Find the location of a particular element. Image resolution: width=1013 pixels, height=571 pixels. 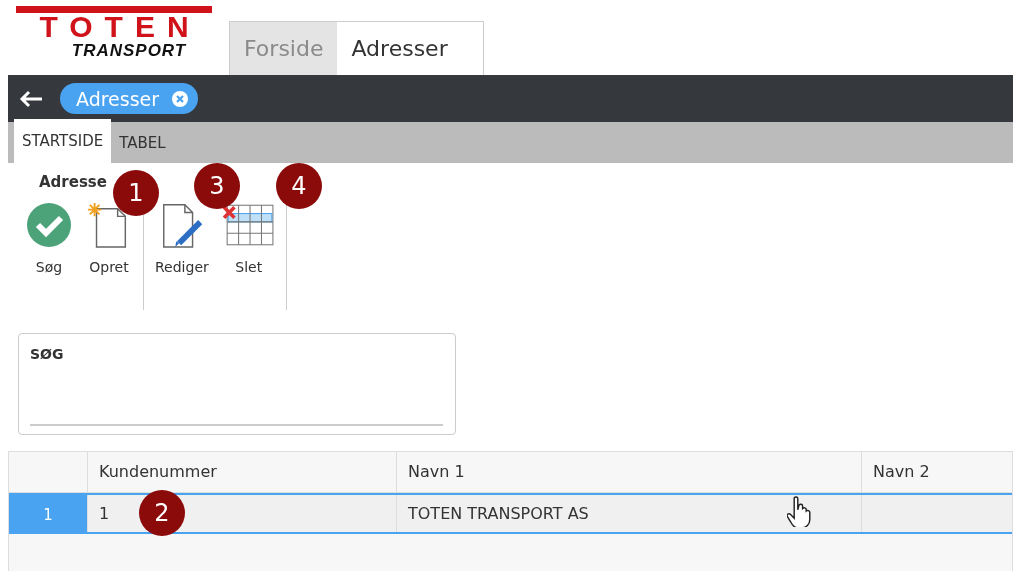

search-label: SØG is located at coordinates (47, 354).